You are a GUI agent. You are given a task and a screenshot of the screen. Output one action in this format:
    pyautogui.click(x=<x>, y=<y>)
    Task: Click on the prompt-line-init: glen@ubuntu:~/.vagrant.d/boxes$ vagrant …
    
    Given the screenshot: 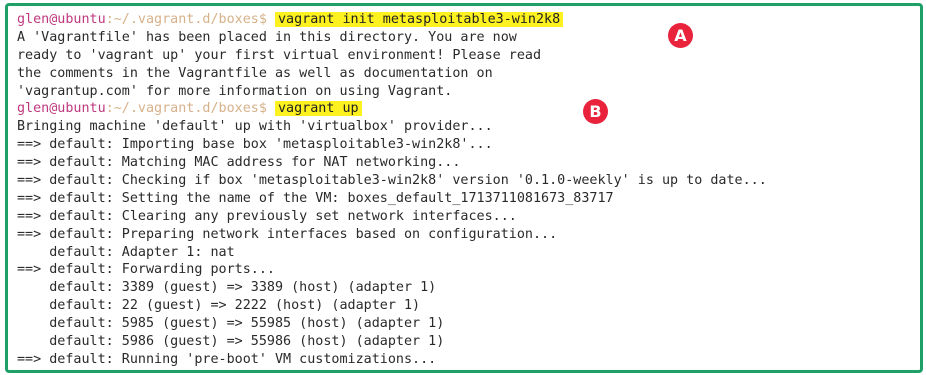 What is the action you would take?
    pyautogui.click(x=465, y=20)
    